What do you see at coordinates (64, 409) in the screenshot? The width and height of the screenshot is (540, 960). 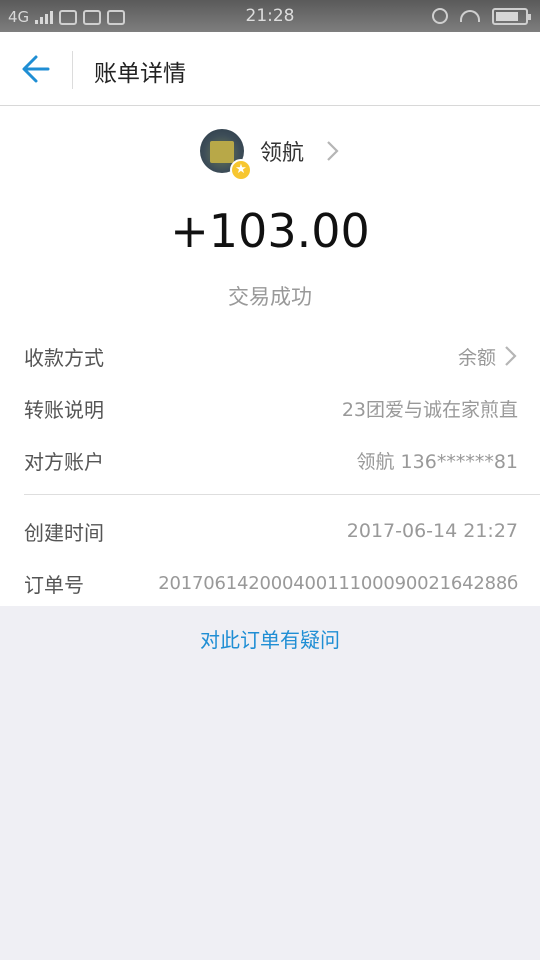 I see `detail-label: 转账说明` at bounding box center [64, 409].